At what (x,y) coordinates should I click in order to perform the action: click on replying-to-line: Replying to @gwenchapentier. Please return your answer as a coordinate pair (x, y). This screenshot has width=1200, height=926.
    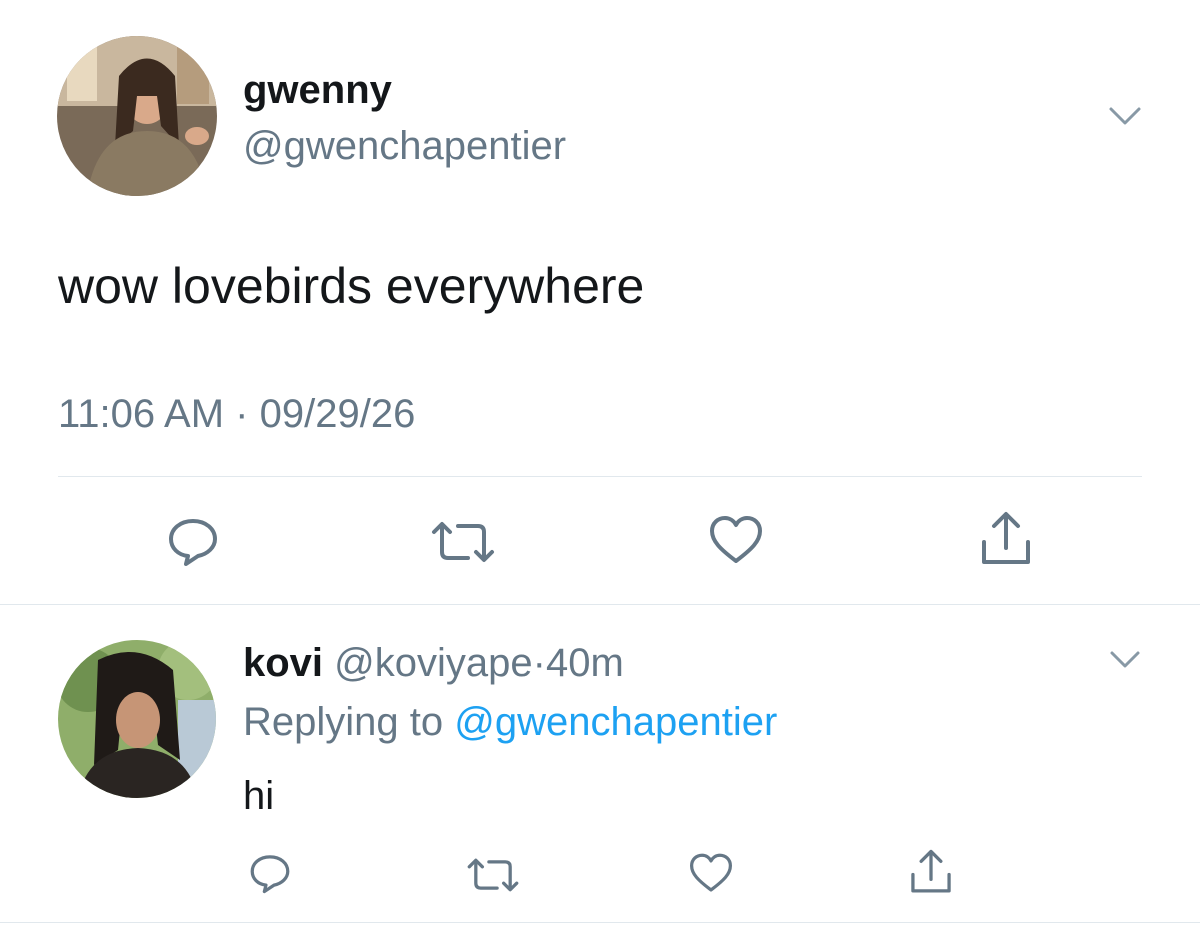
    Looking at the image, I should click on (510, 722).